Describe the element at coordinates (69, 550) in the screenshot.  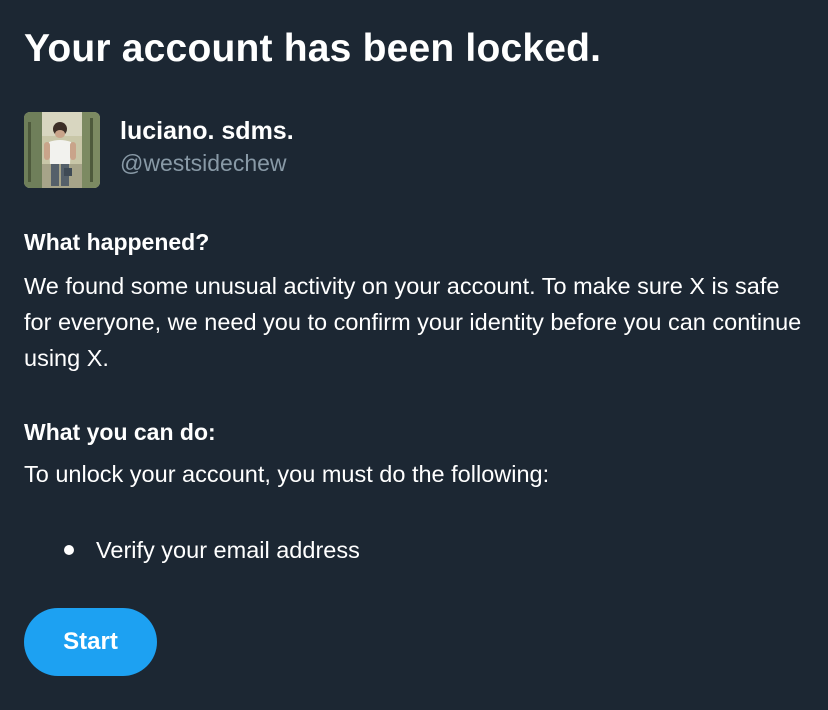
I see `bullet-icon` at that location.